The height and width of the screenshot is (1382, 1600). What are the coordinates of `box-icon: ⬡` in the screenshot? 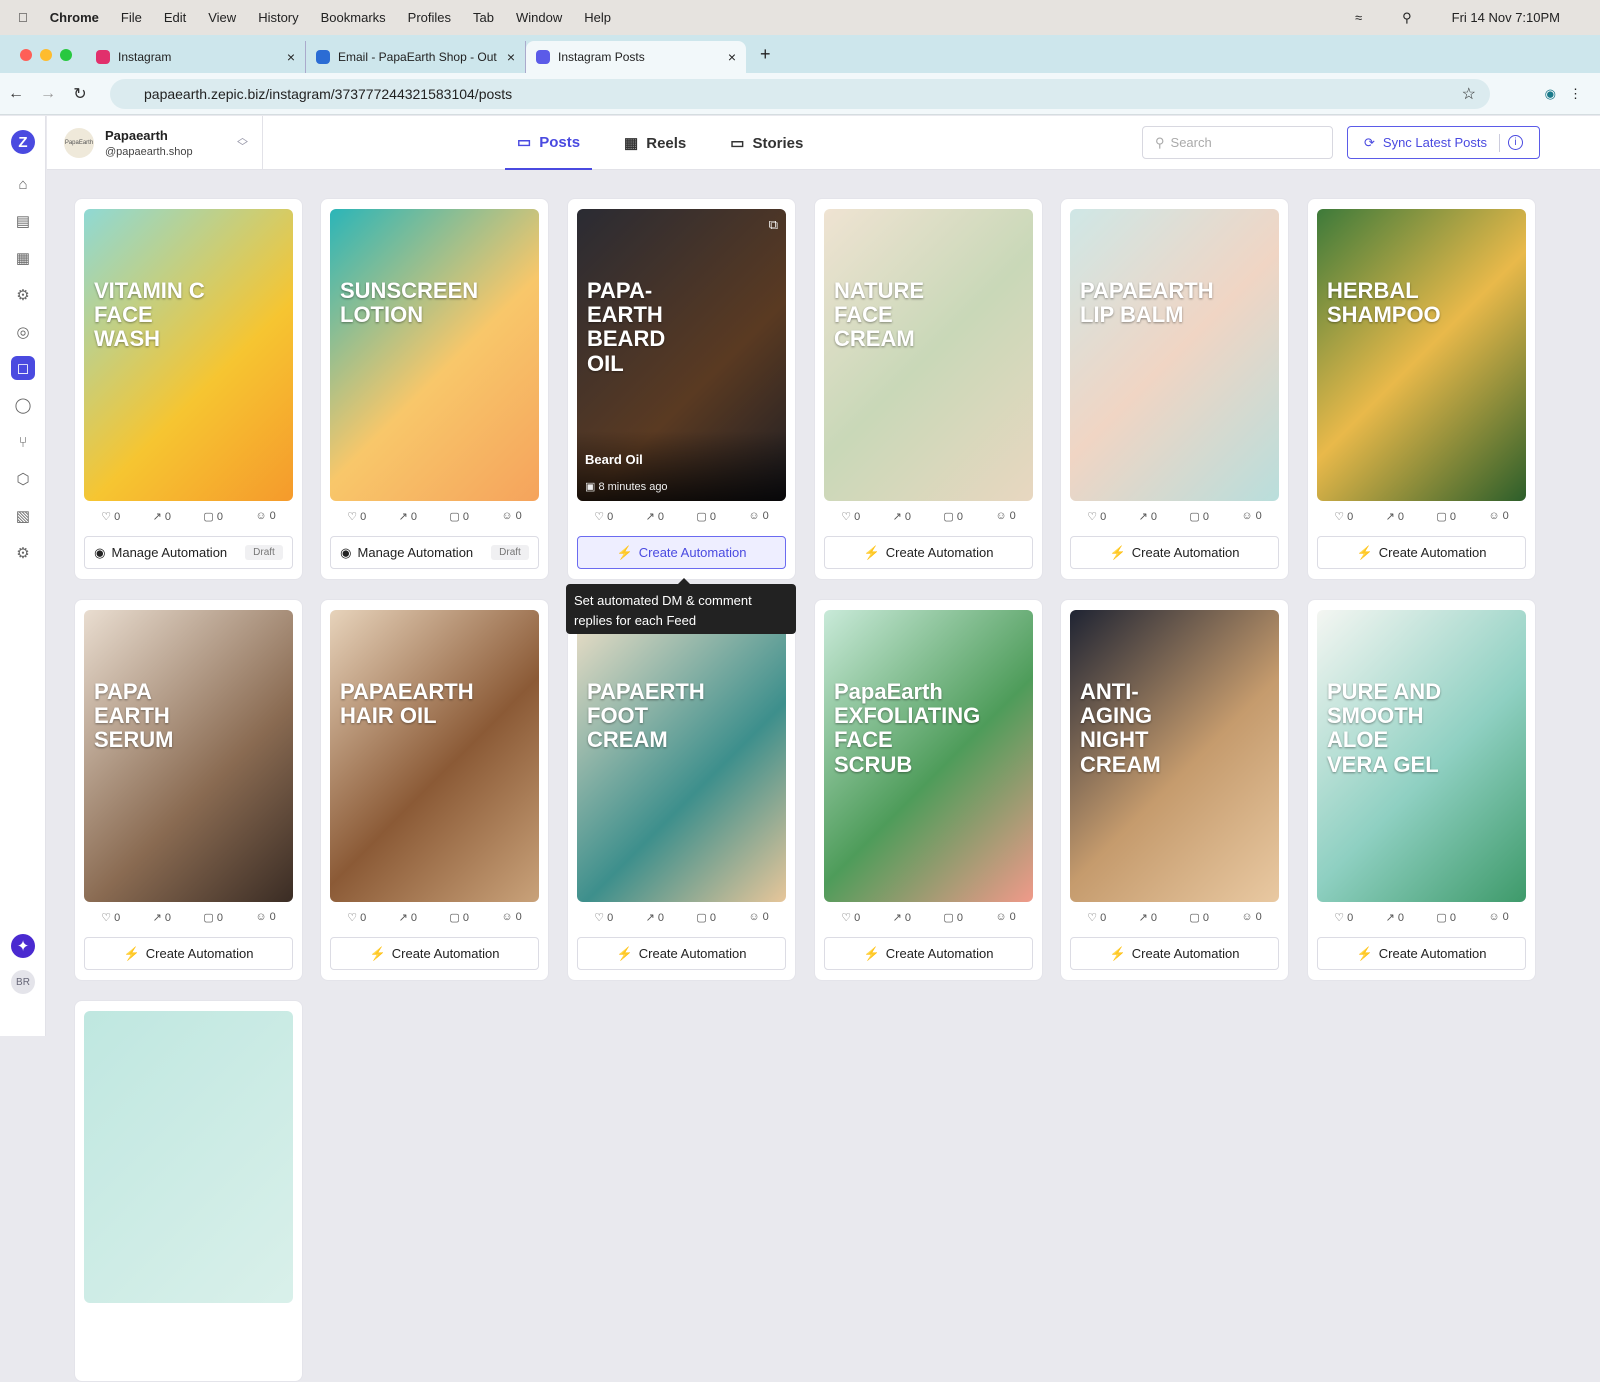 It's located at (23, 479).